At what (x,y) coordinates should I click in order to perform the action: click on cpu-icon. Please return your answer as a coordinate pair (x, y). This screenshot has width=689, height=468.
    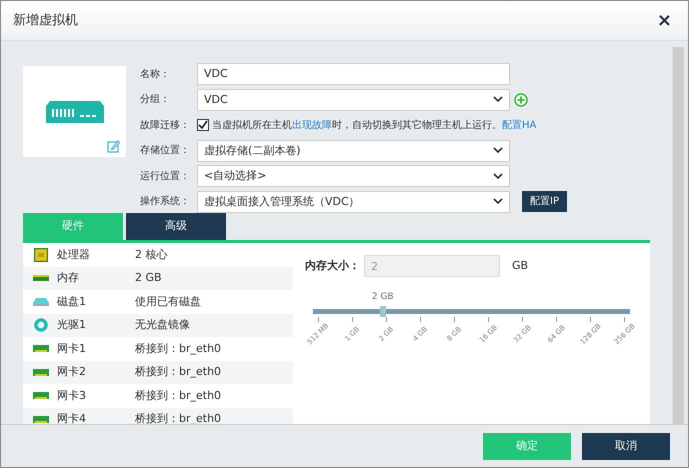
    Looking at the image, I should click on (41, 255).